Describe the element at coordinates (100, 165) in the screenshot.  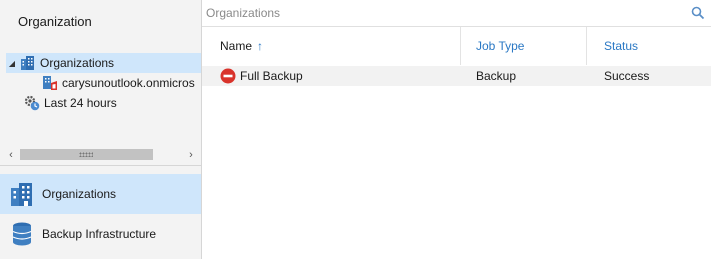
I see `pane-divider` at that location.